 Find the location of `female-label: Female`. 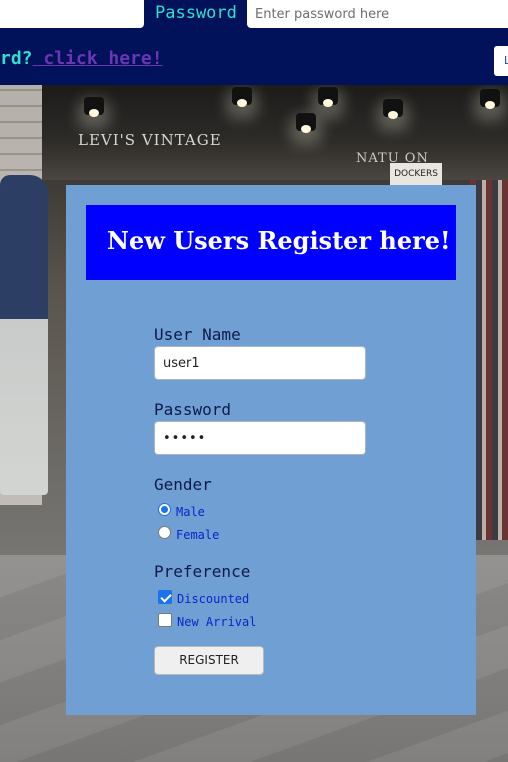

female-label: Female is located at coordinates (198, 535).